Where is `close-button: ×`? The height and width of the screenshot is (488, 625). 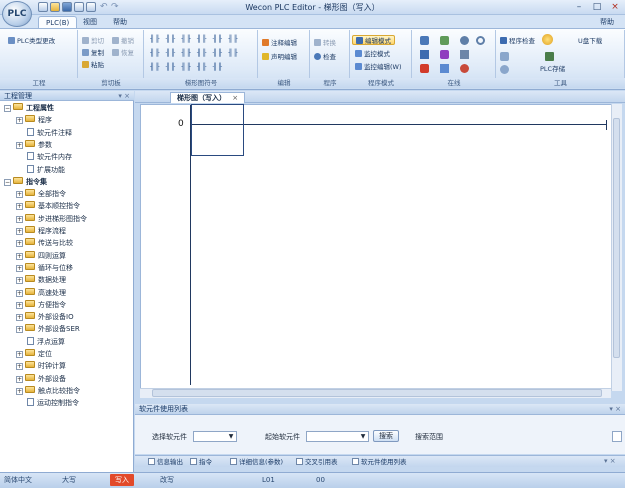
close-button: × is located at coordinates (615, 7).